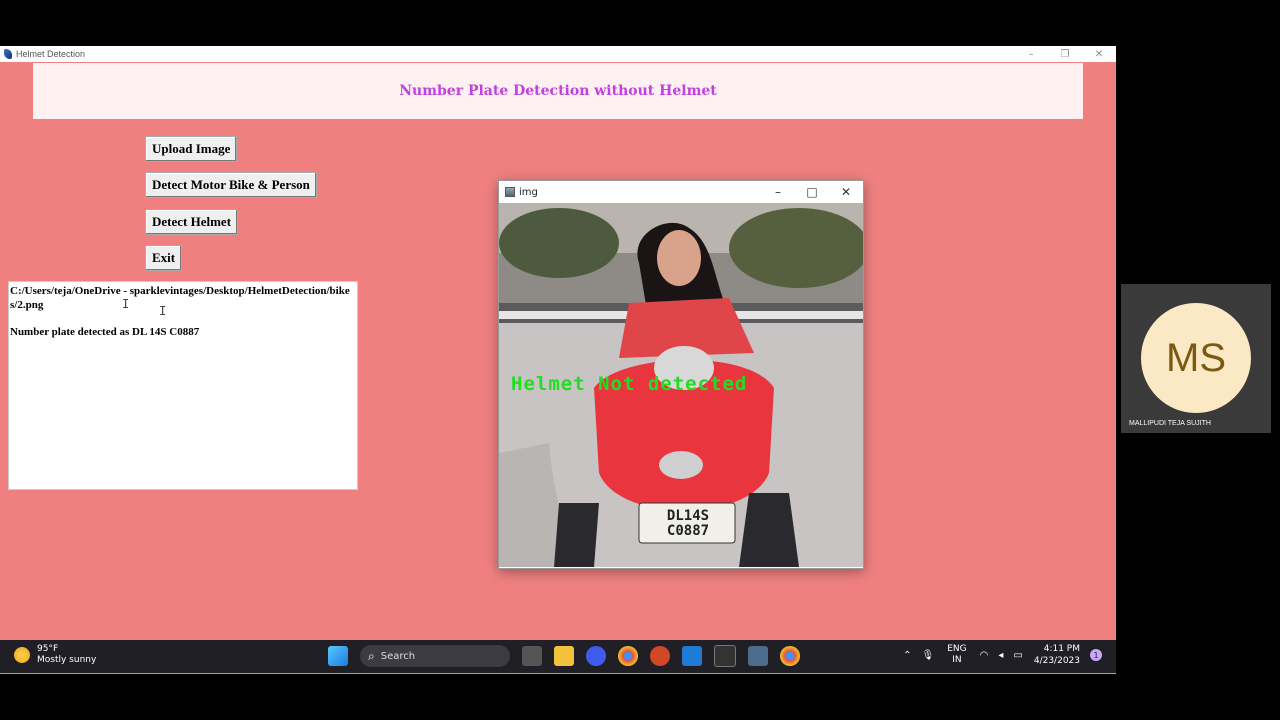 Image resolution: width=1280 pixels, height=720 pixels. What do you see at coordinates (1031, 54) in the screenshot?
I see `minimize-button: –` at bounding box center [1031, 54].